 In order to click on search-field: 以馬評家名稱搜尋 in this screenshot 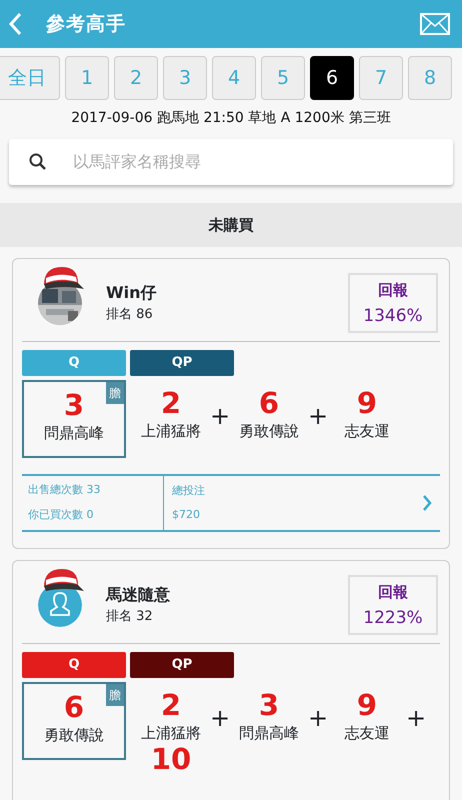, I will do `click(254, 162)`.